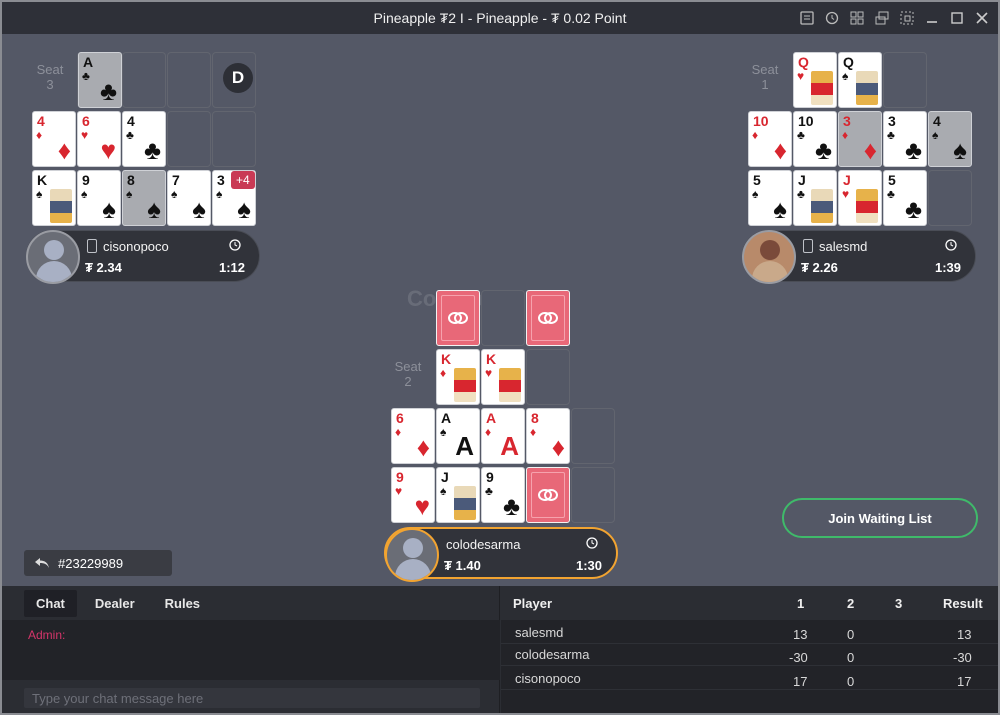 This screenshot has height=715, width=1000. What do you see at coordinates (50, 603) in the screenshot?
I see `tab-chat: Chat` at bounding box center [50, 603].